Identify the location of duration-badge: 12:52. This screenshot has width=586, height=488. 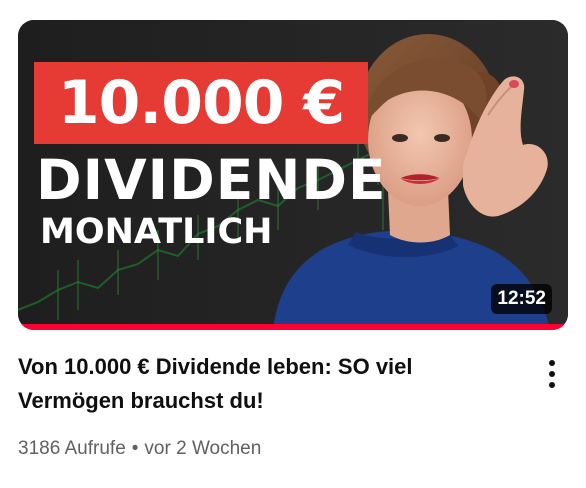
(521, 299).